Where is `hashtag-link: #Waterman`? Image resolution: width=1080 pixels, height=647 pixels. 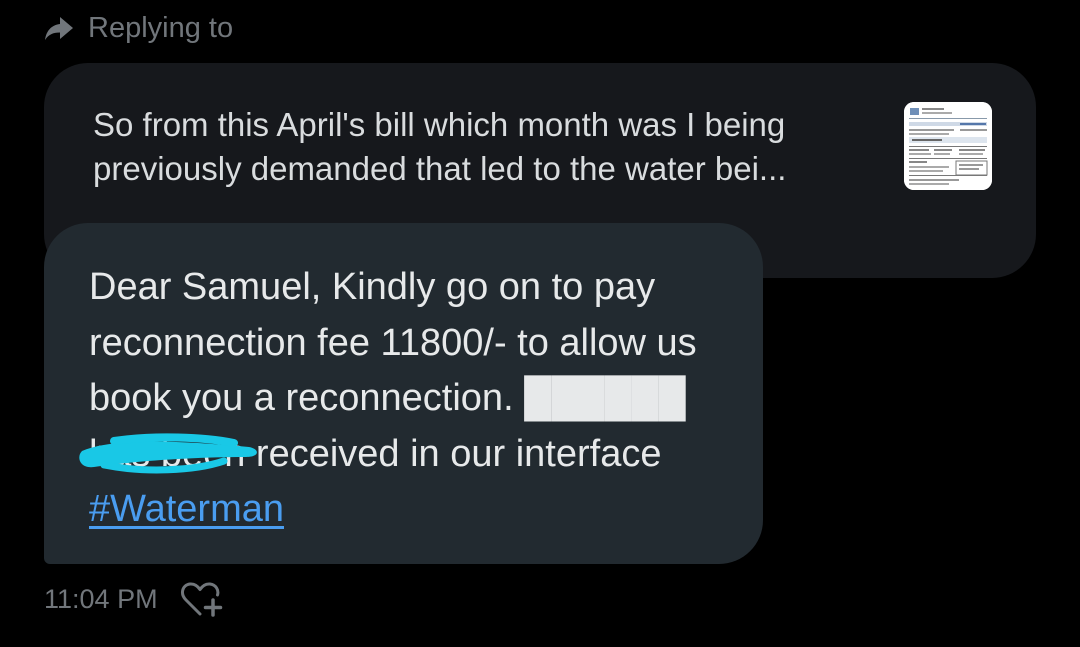
hashtag-link: #Waterman is located at coordinates (186, 509).